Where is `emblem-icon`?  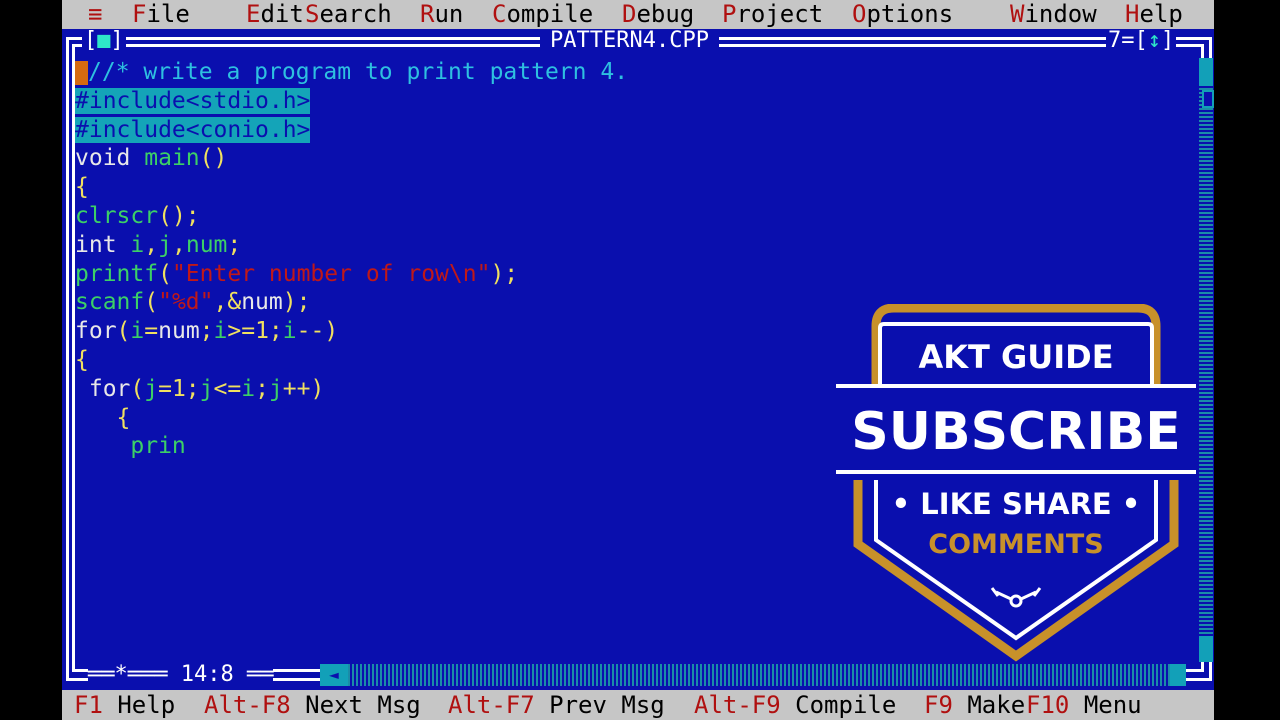 emblem-icon is located at coordinates (1016, 597).